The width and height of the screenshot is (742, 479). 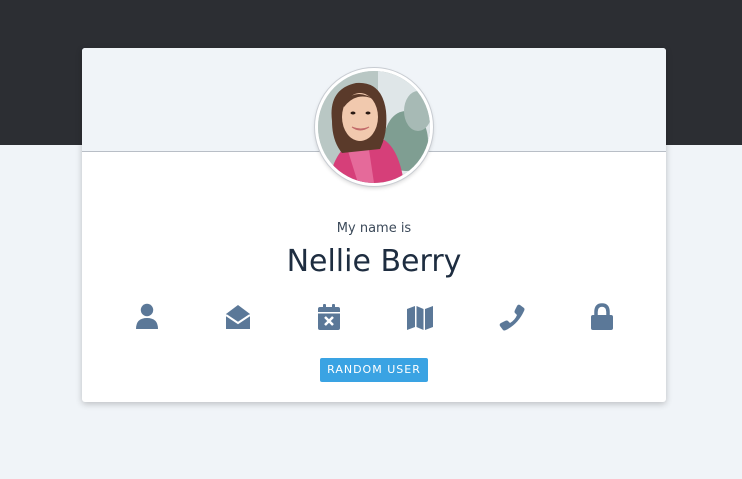 I want to click on phone-icon, so click(x=511, y=317).